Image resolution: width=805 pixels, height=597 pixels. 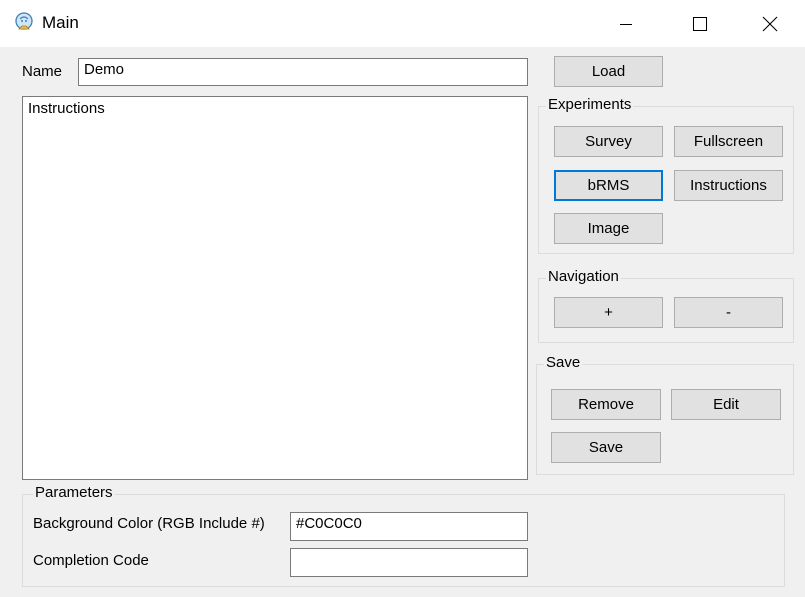 I want to click on completion-code-input, so click(x=409, y=562).